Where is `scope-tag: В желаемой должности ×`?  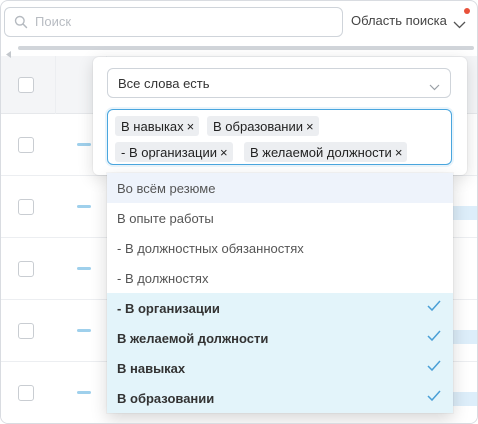
scope-tag: В желаемой должности × is located at coordinates (326, 152).